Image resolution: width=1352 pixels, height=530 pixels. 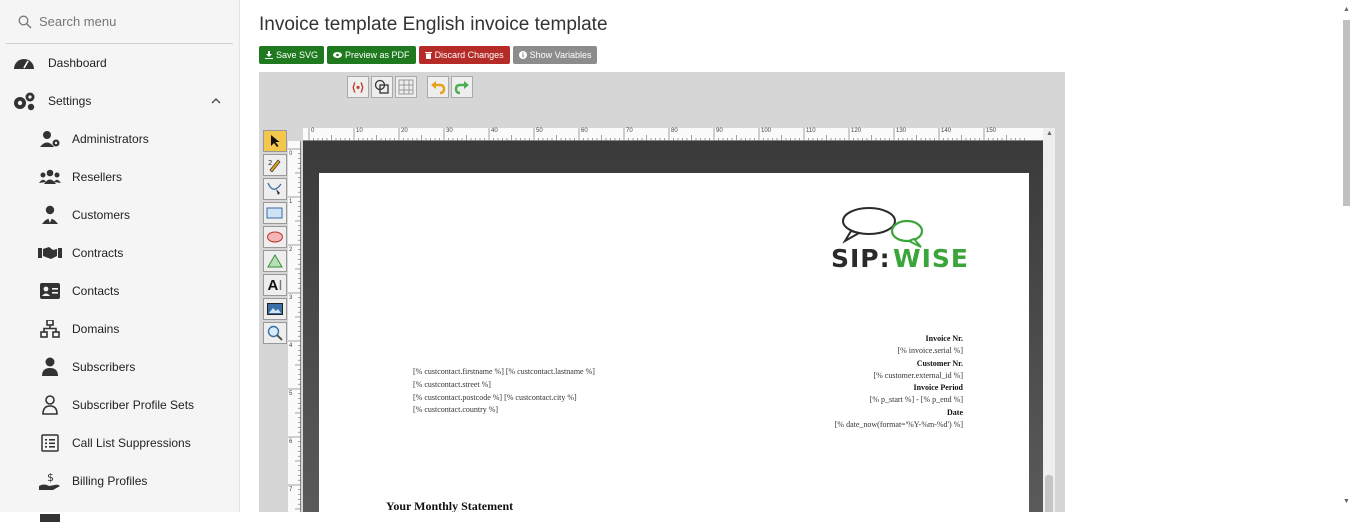 What do you see at coordinates (930, 351) in the screenshot?
I see `invoice-nr-value: [% invoice.serial %]` at bounding box center [930, 351].